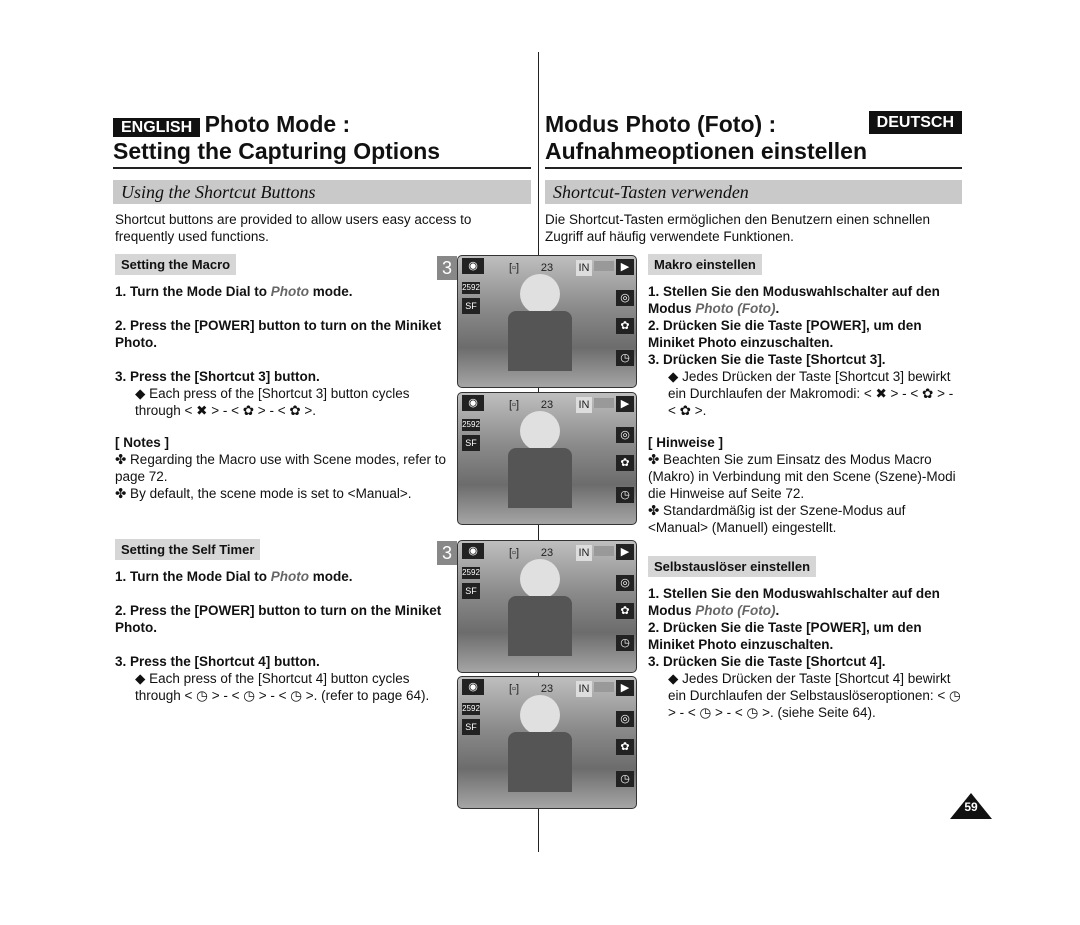 This screenshot has width=1080, height=925. Describe the element at coordinates (915, 122) in the screenshot. I see `lang-badge-de: DEUTSCH` at that location.